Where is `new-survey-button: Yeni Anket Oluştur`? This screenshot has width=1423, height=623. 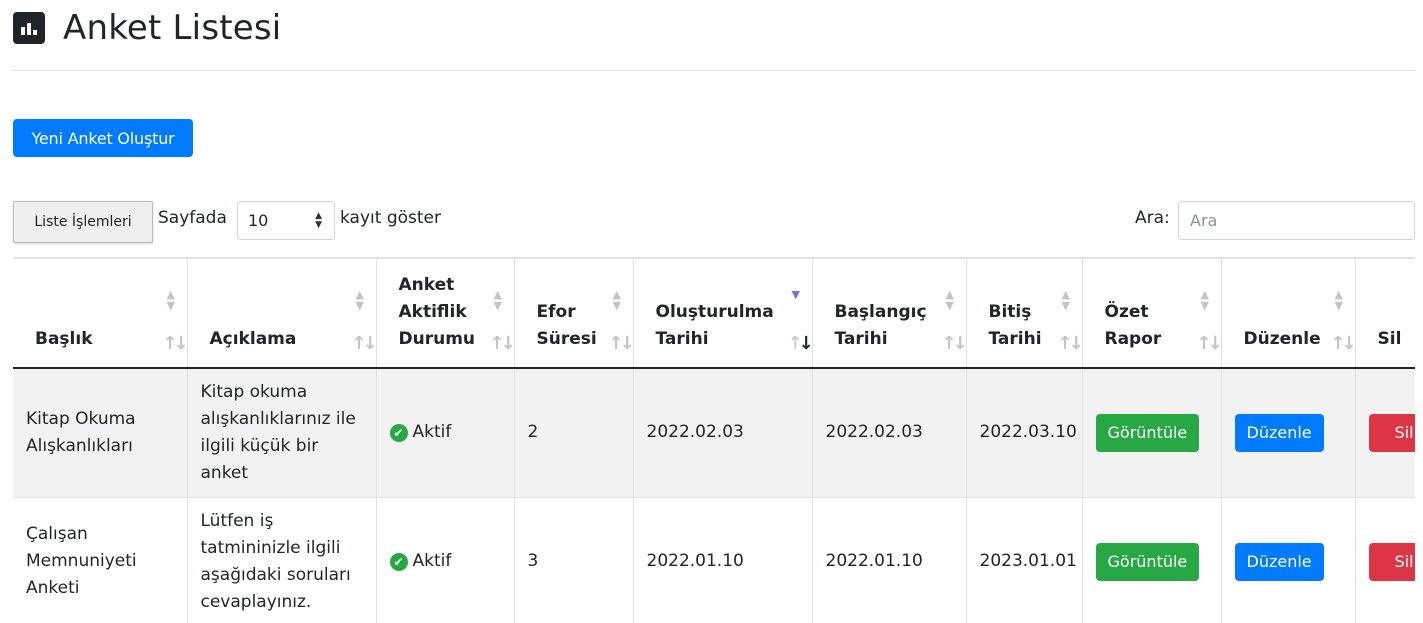 new-survey-button: Yeni Anket Oluştur is located at coordinates (103, 138).